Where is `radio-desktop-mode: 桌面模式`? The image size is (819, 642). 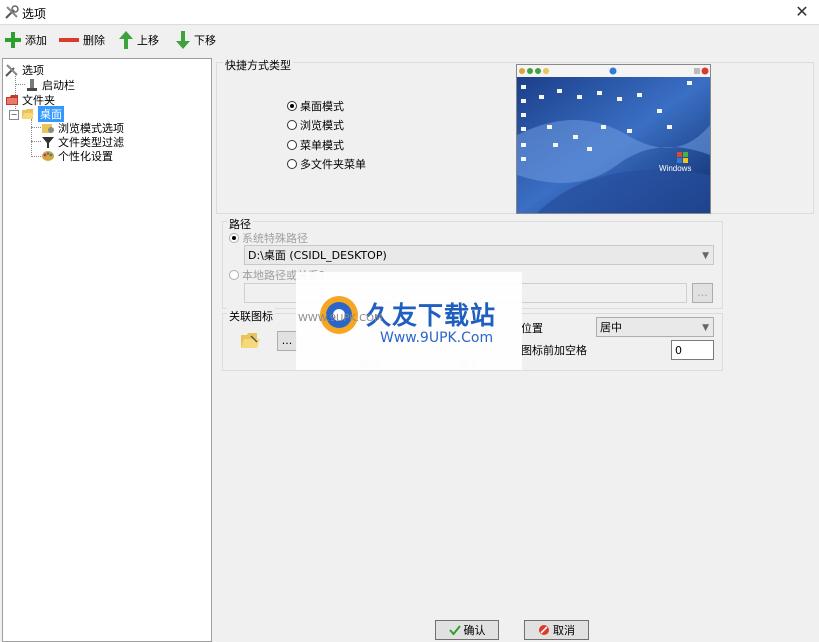 radio-desktop-mode: 桌面模式 is located at coordinates (315, 106).